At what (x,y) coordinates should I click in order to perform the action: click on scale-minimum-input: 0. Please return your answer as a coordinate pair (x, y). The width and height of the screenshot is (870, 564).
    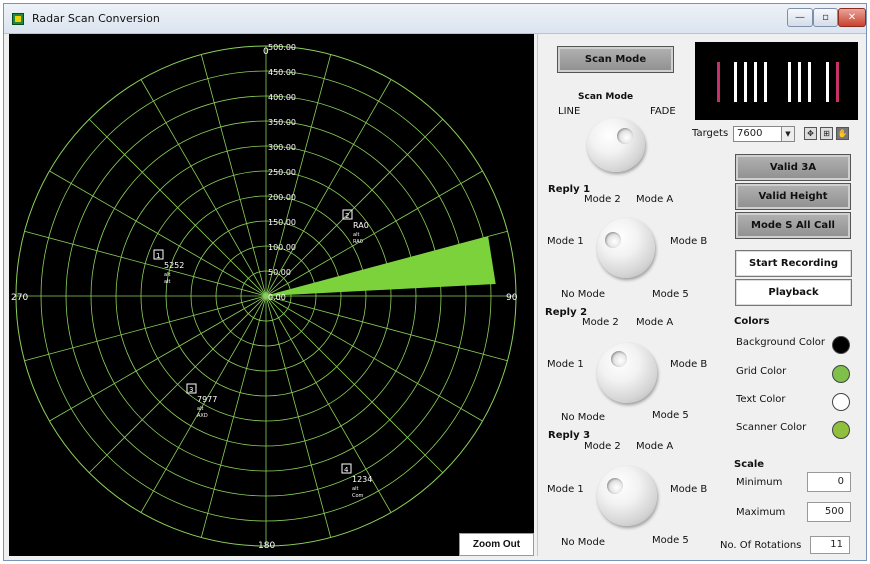
    Looking at the image, I should click on (829, 482).